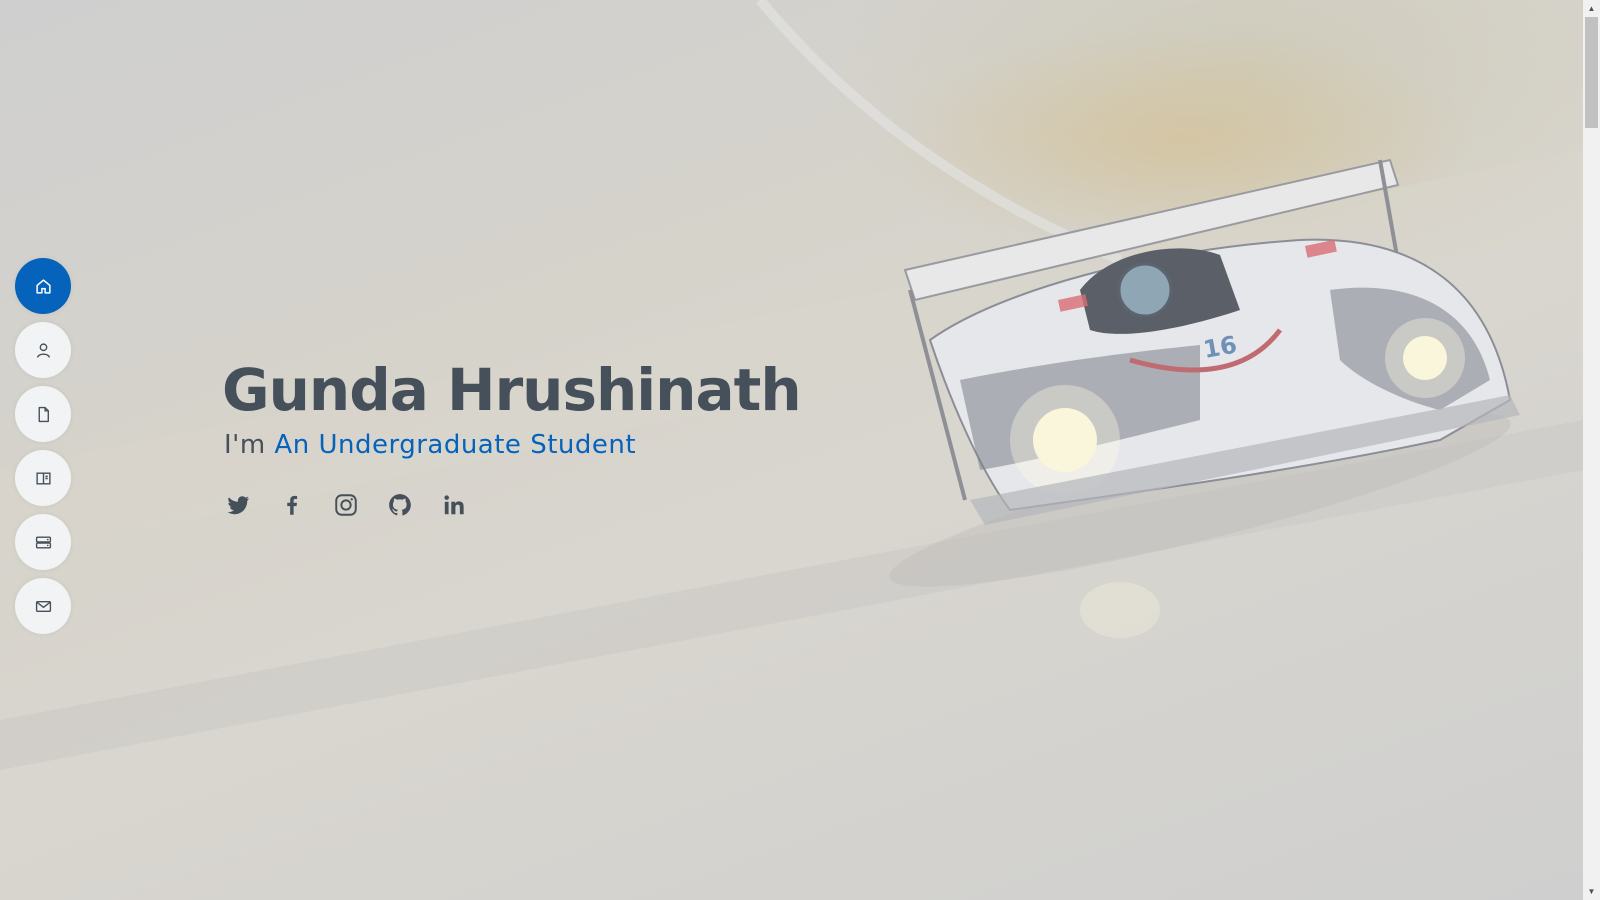  I want to click on scroll-up-arrow-icon: ▲, so click(1591, 8).